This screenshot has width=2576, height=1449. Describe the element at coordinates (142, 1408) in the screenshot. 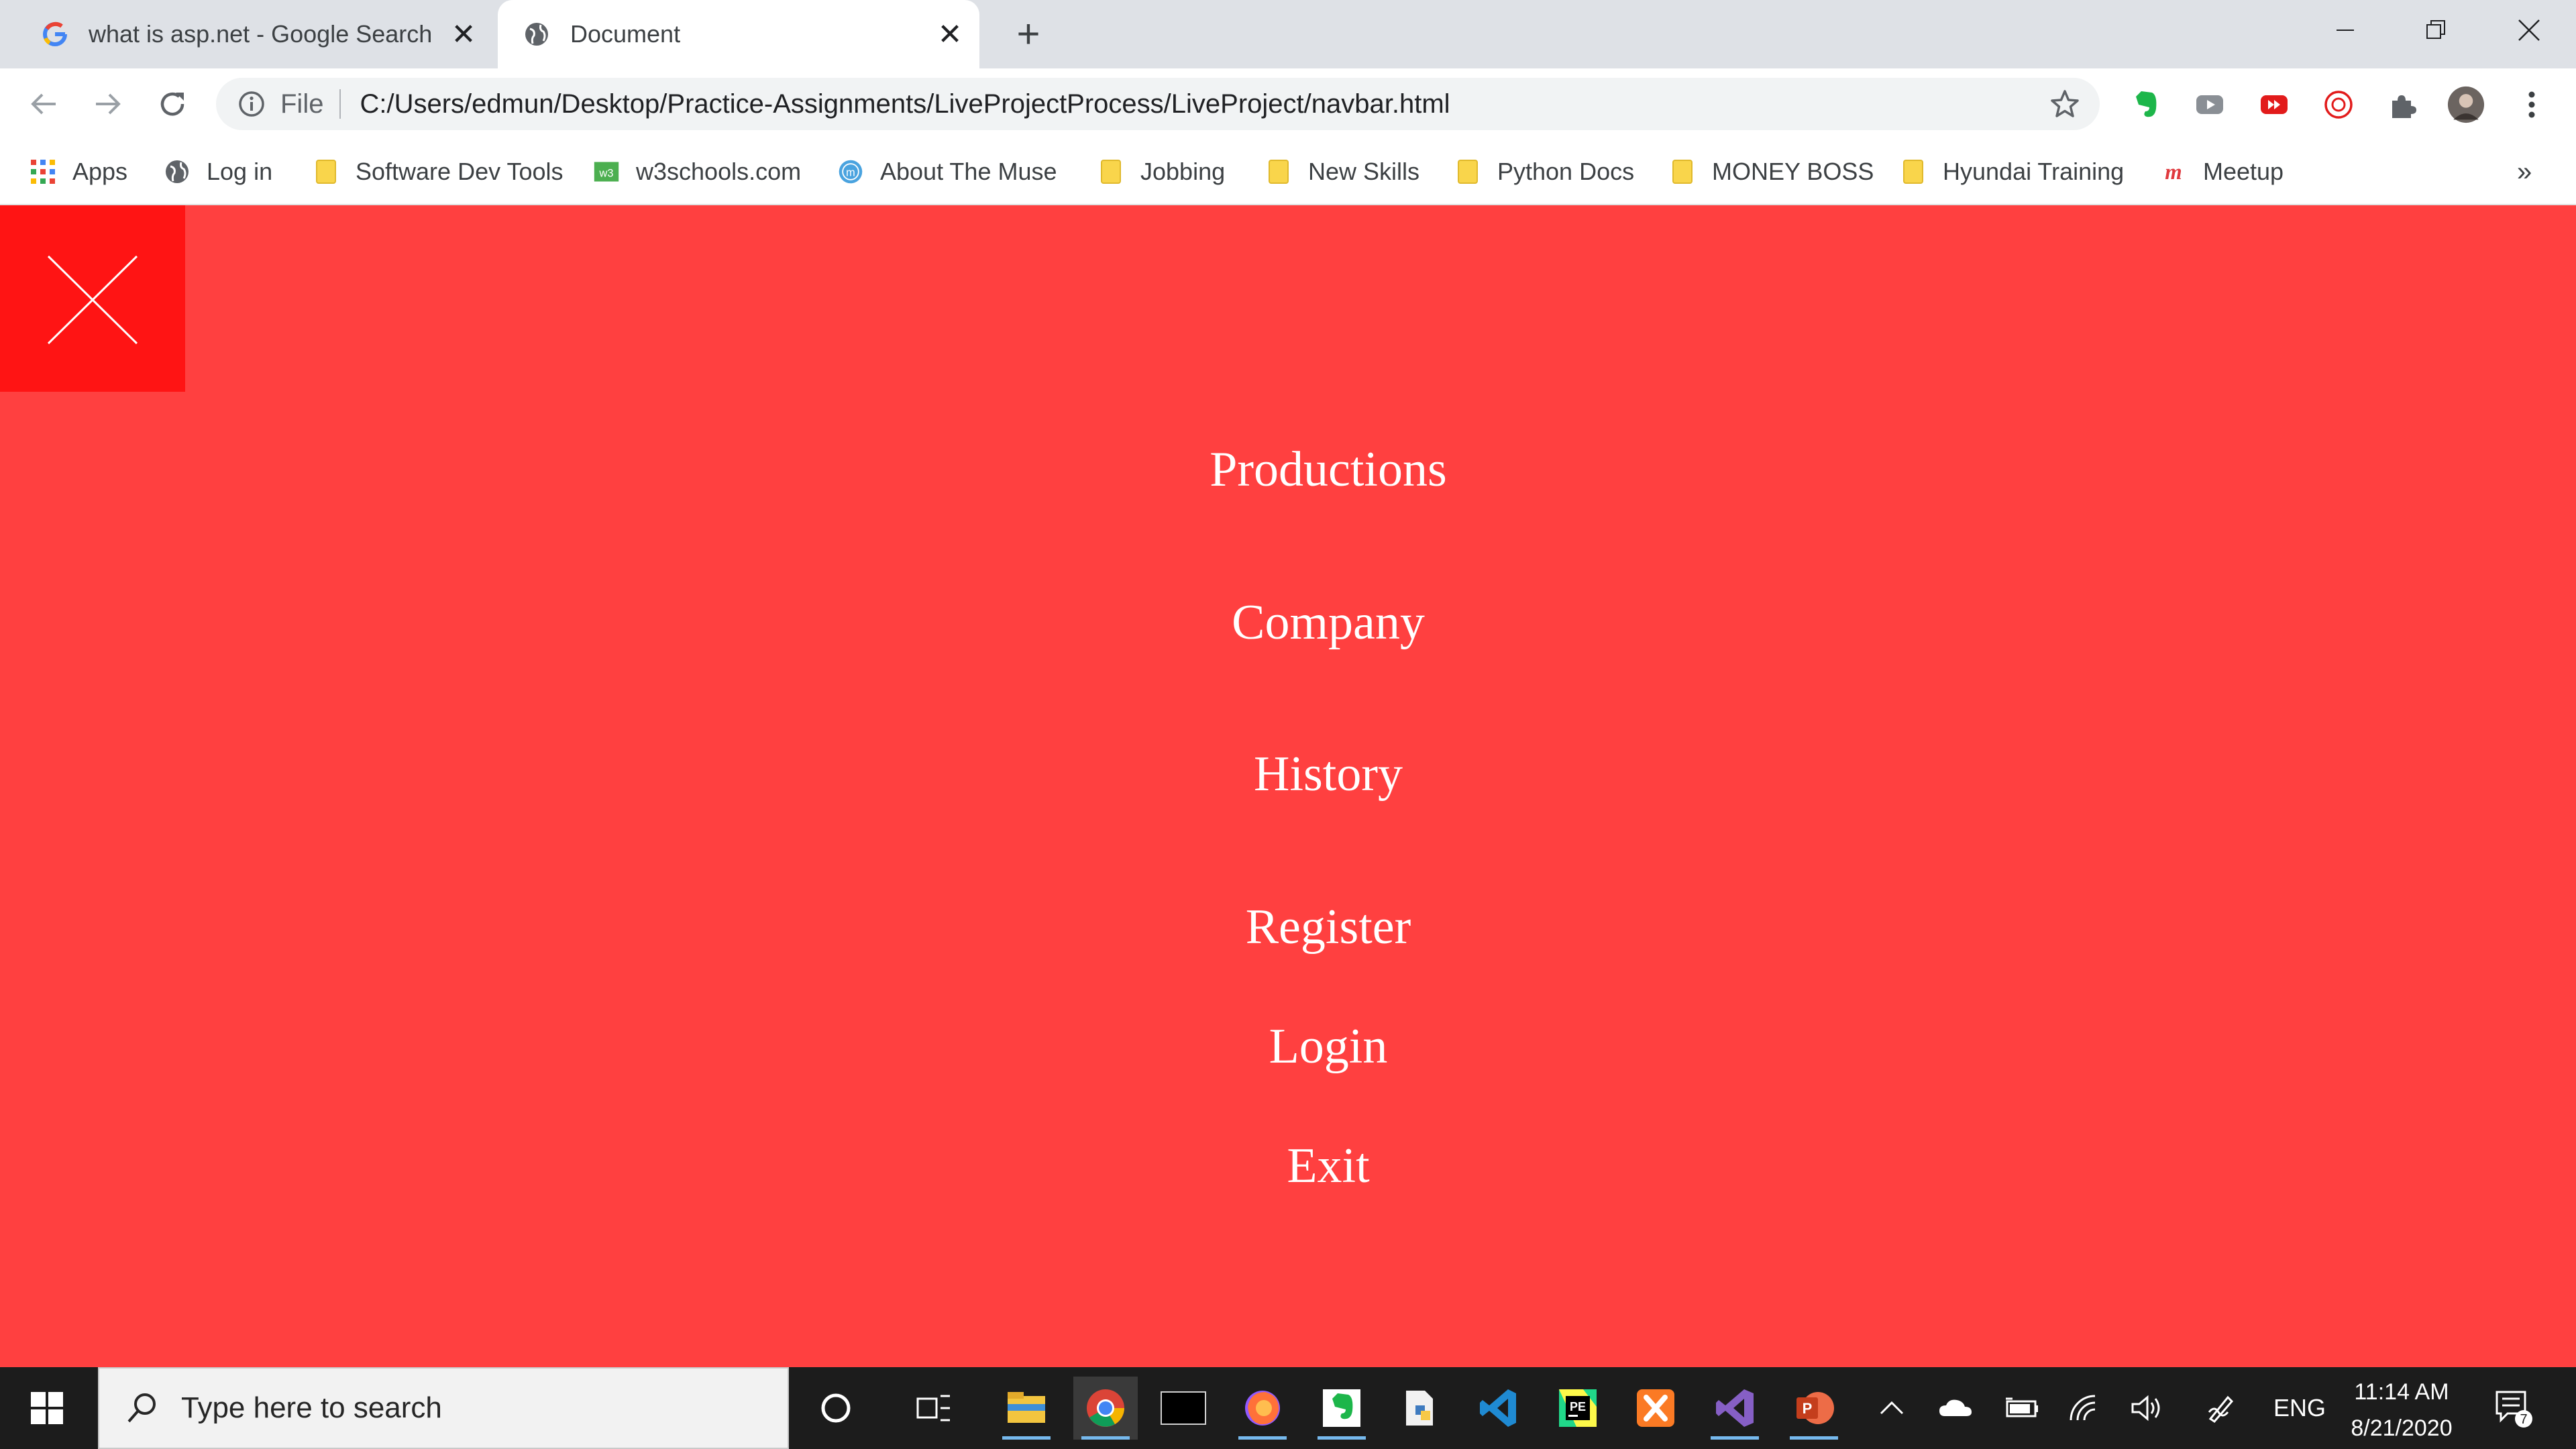

I see `search-icon` at that location.